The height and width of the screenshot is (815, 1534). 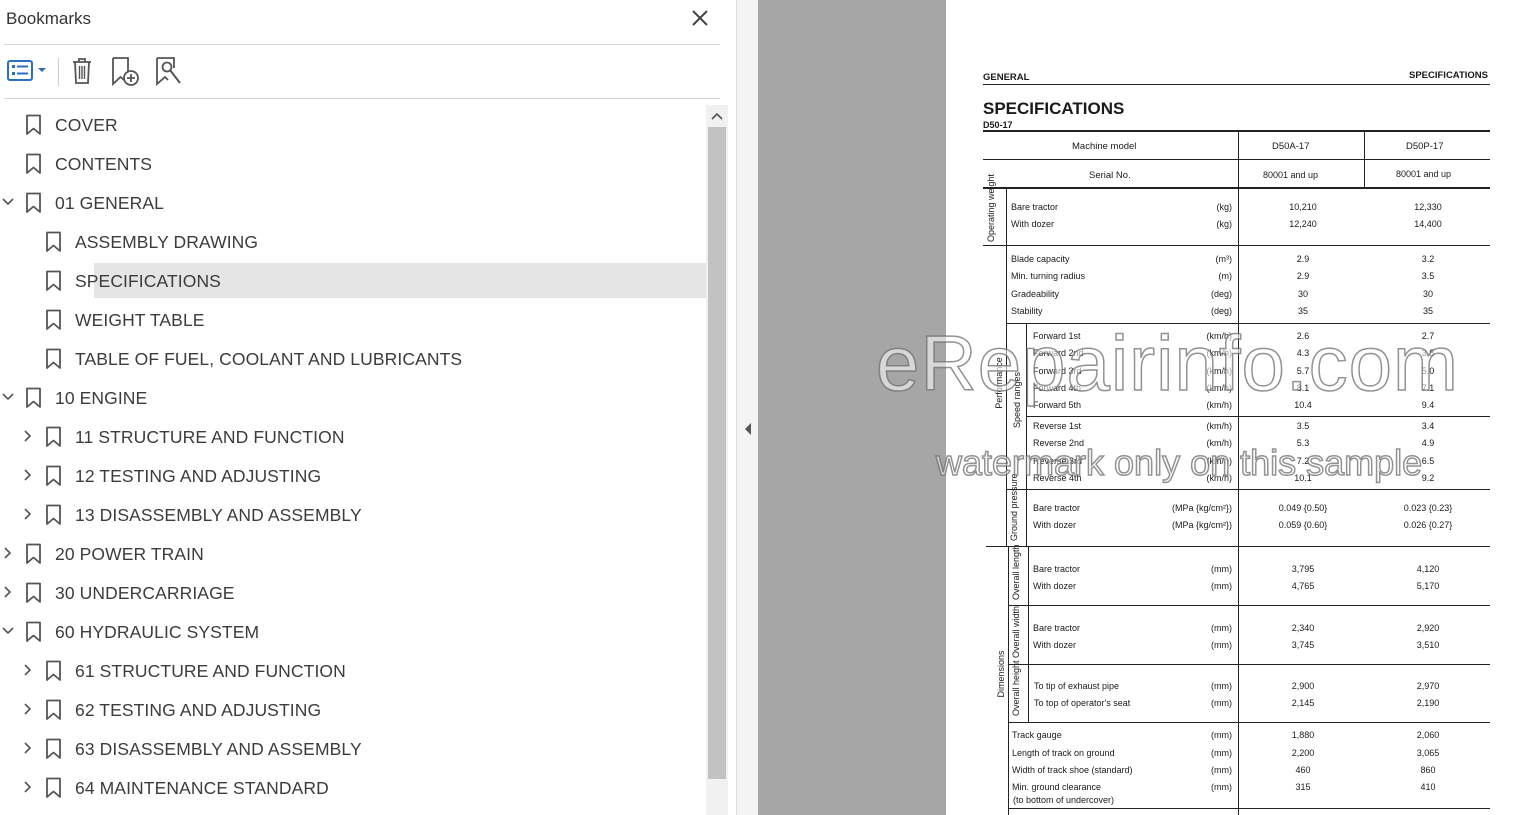 What do you see at coordinates (717, 453) in the screenshot?
I see `scrollbar-thumb` at bounding box center [717, 453].